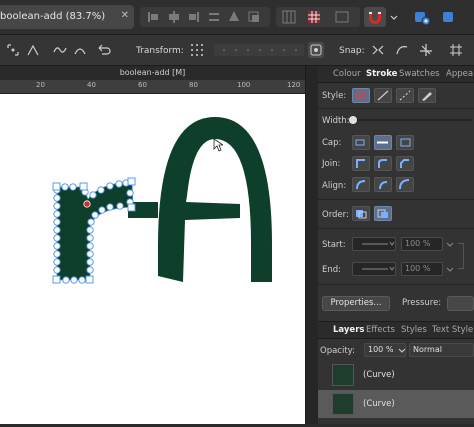  I want to click on share-icon, so click(453, 17).